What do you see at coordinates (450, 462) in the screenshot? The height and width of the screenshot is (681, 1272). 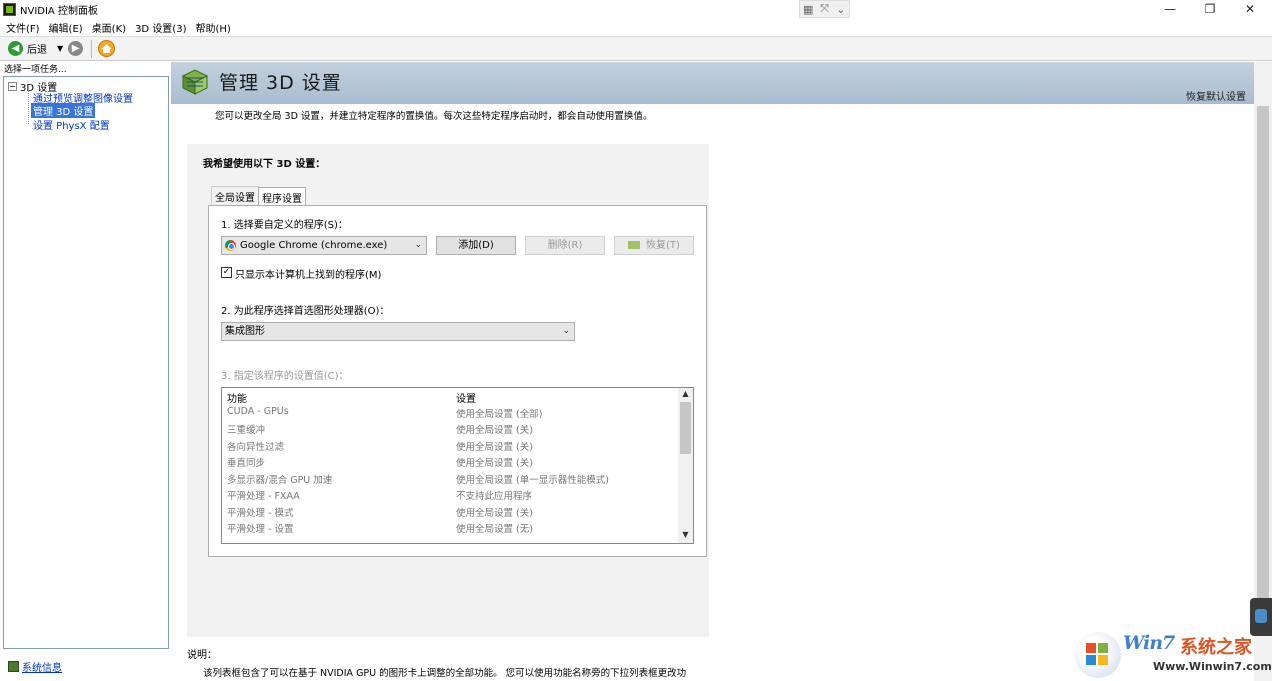 I see `table-row: 垂直同步 使用全局设置 (关)` at bounding box center [450, 462].